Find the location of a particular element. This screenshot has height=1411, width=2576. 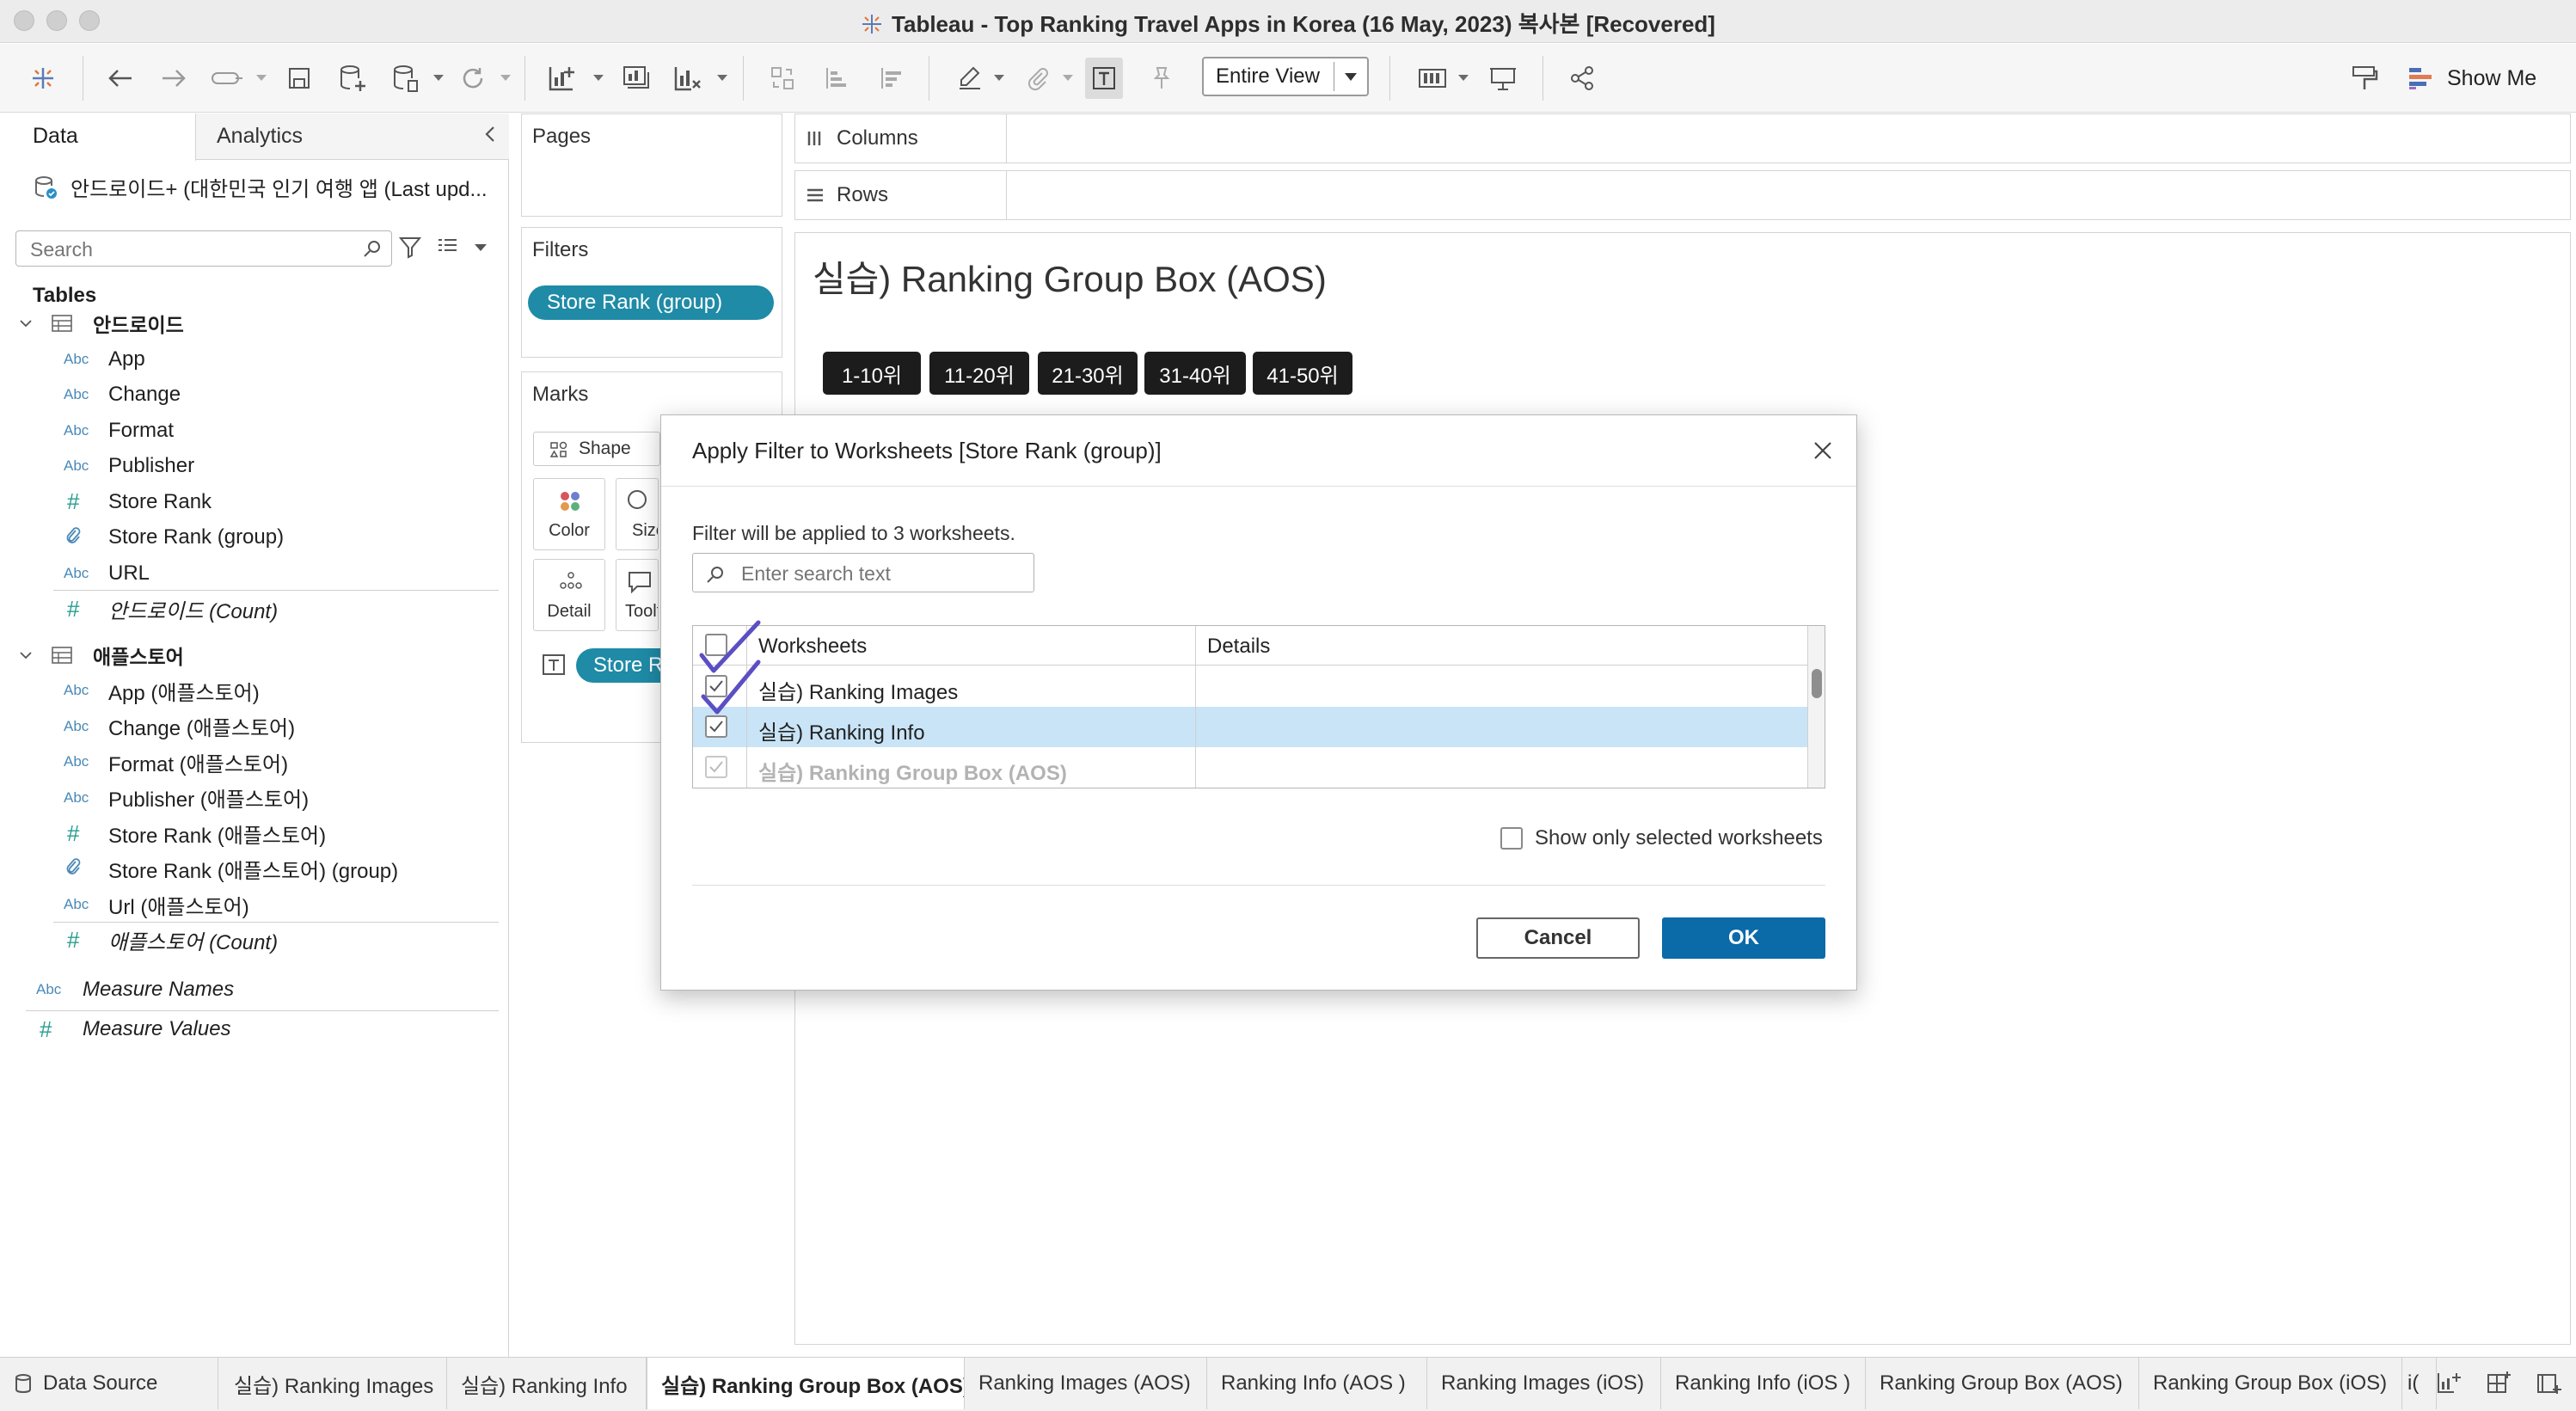

close-icon is located at coordinates (1823, 450).